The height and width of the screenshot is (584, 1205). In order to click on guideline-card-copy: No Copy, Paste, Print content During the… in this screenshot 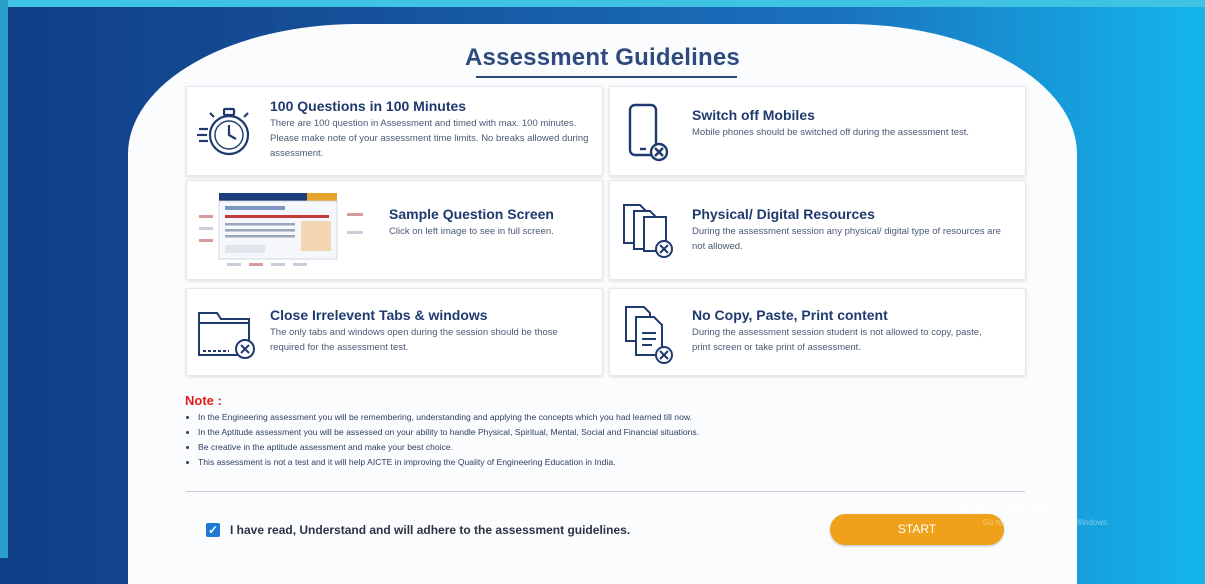, I will do `click(817, 332)`.